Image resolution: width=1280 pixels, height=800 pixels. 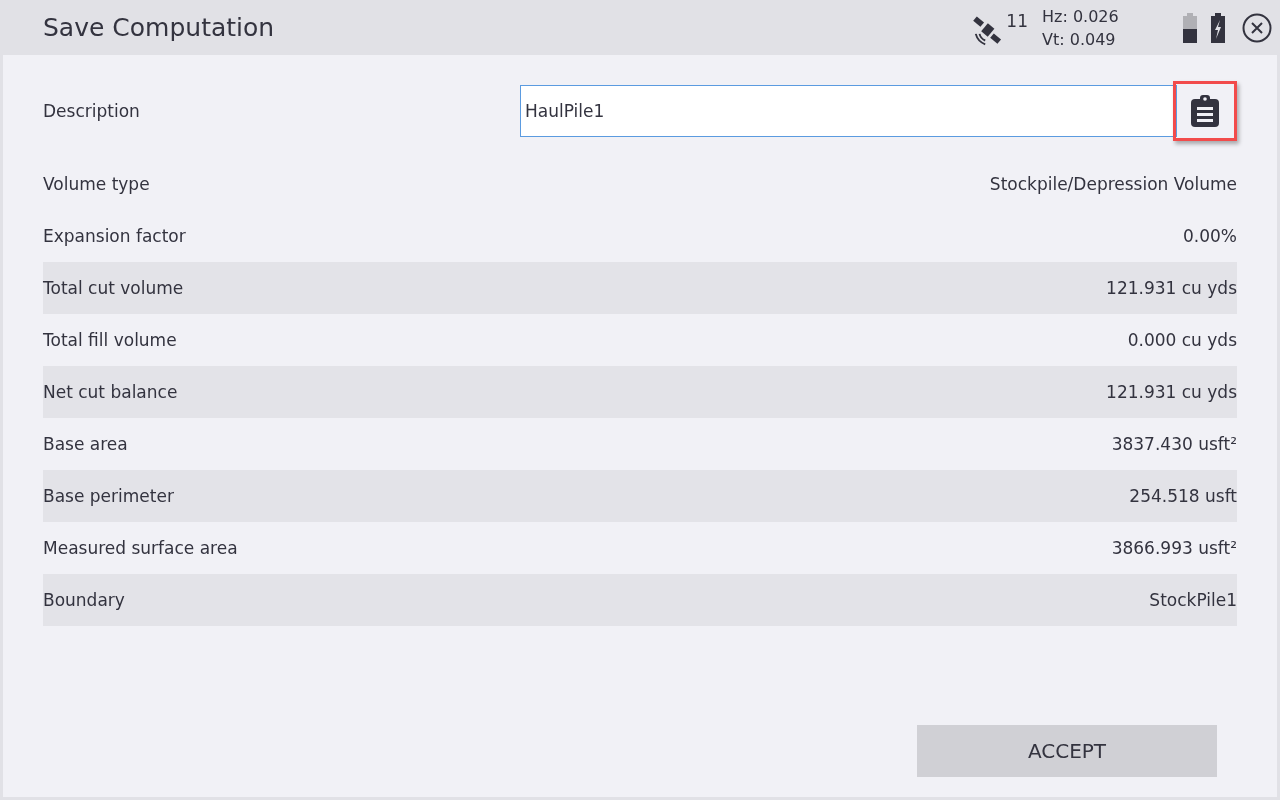 I want to click on row-label: Expansion factor, so click(x=114, y=236).